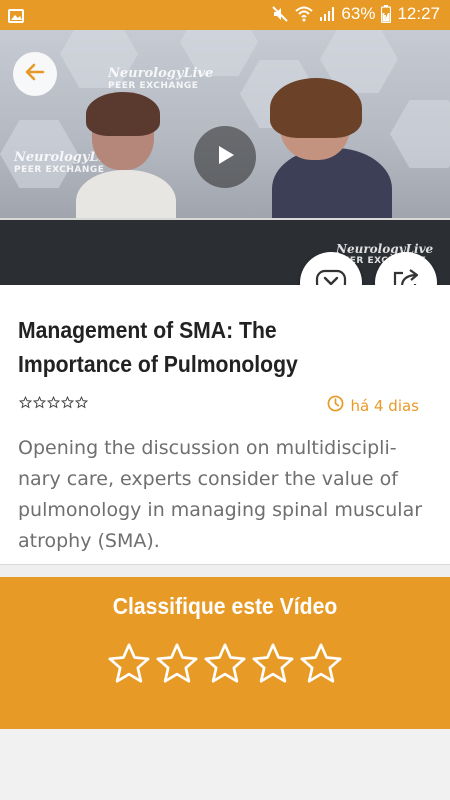 The image size is (450, 800). I want to click on rating-title: Classifique este Vídeo, so click(225, 606).